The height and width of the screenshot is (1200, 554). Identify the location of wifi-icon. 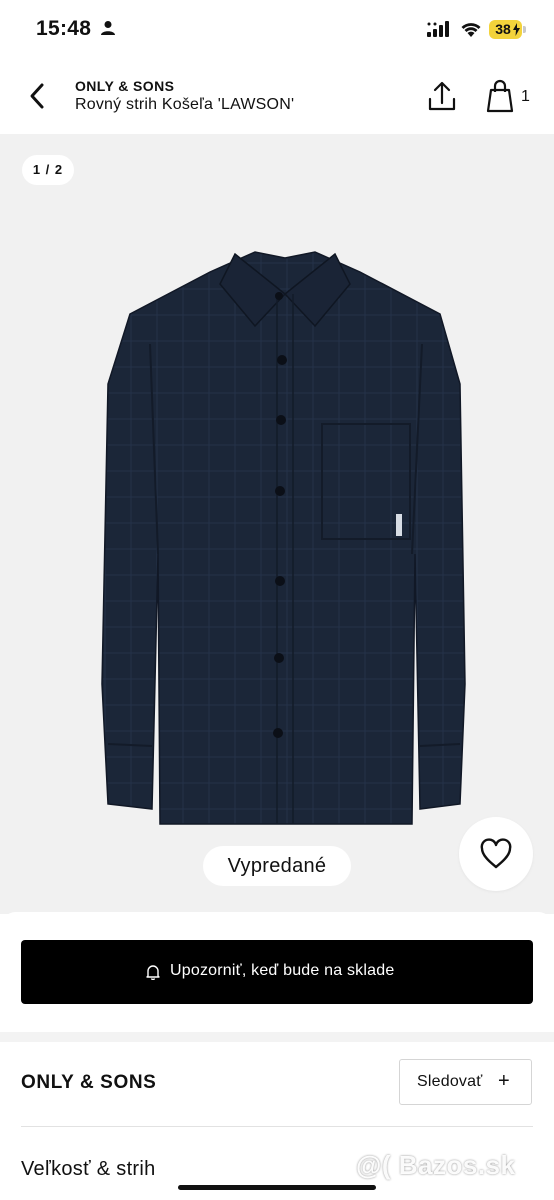
(471, 30).